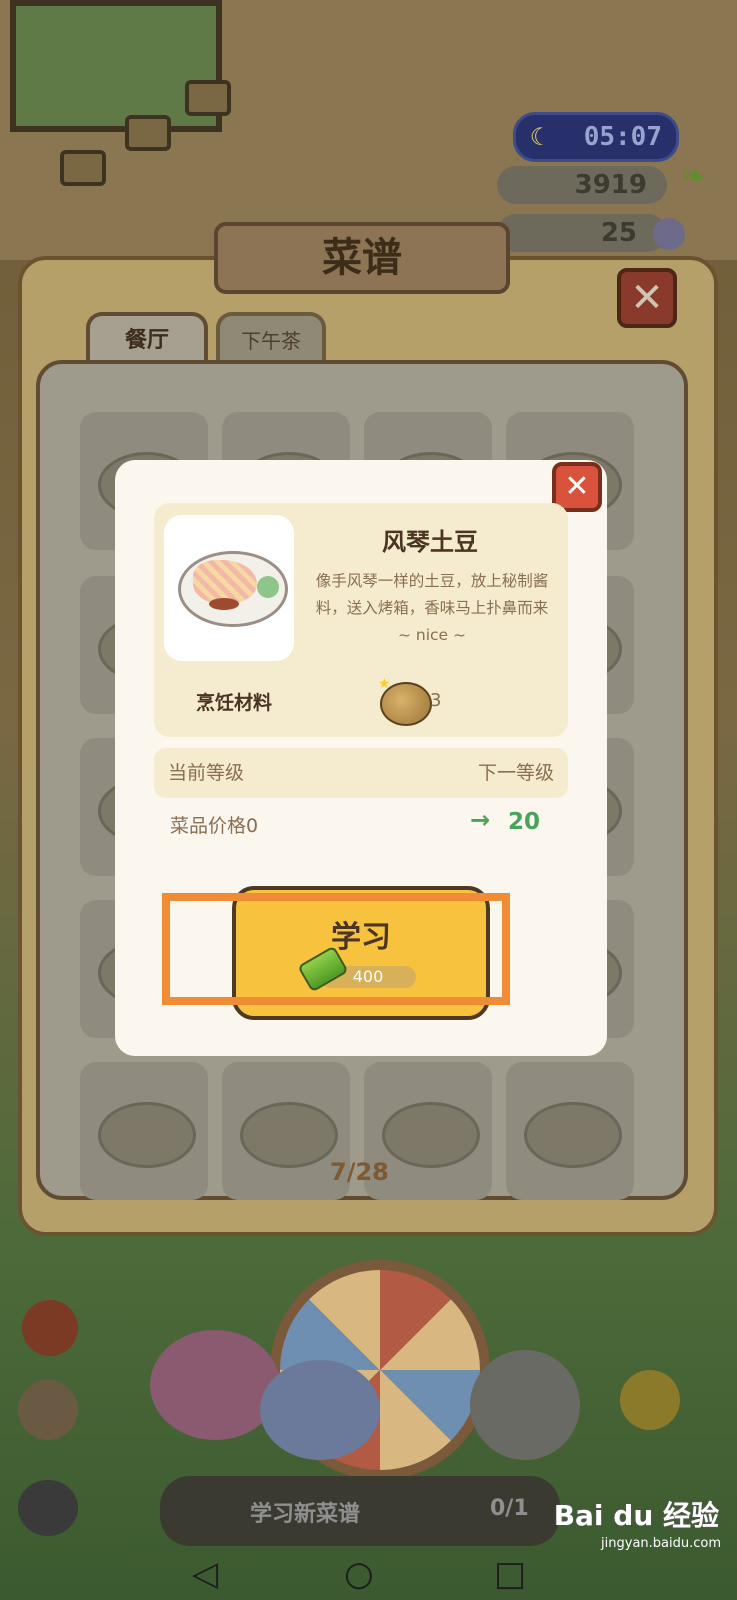 The width and height of the screenshot is (737, 1600). I want to click on recipe-book-title: 菜谱, so click(362, 258).